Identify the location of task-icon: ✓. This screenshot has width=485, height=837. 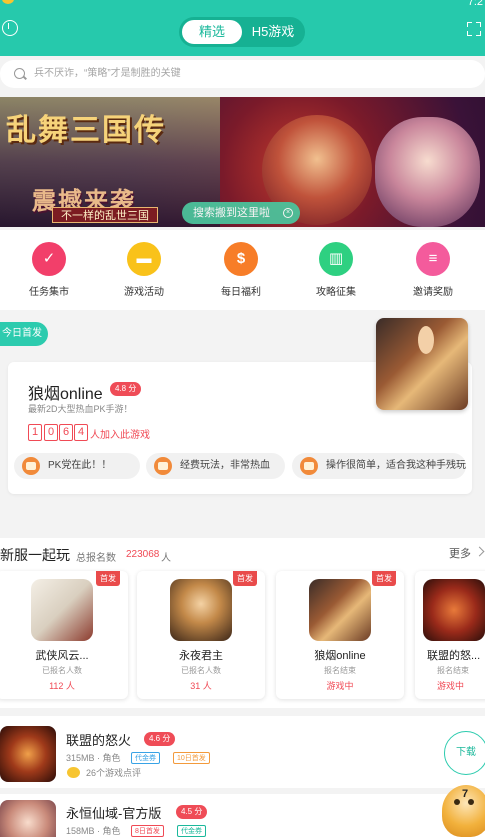
(49, 259).